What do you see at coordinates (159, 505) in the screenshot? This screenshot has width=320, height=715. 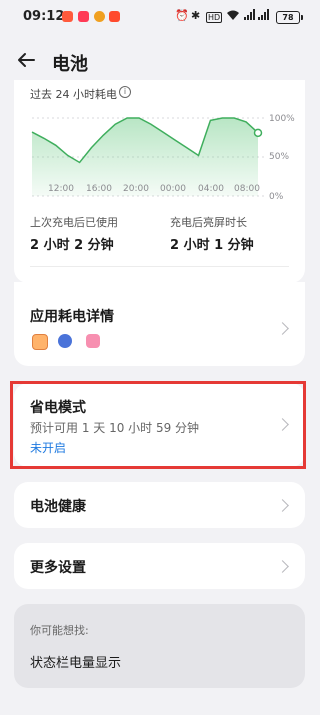 I see `battery-health-row: 电池健康` at bounding box center [159, 505].